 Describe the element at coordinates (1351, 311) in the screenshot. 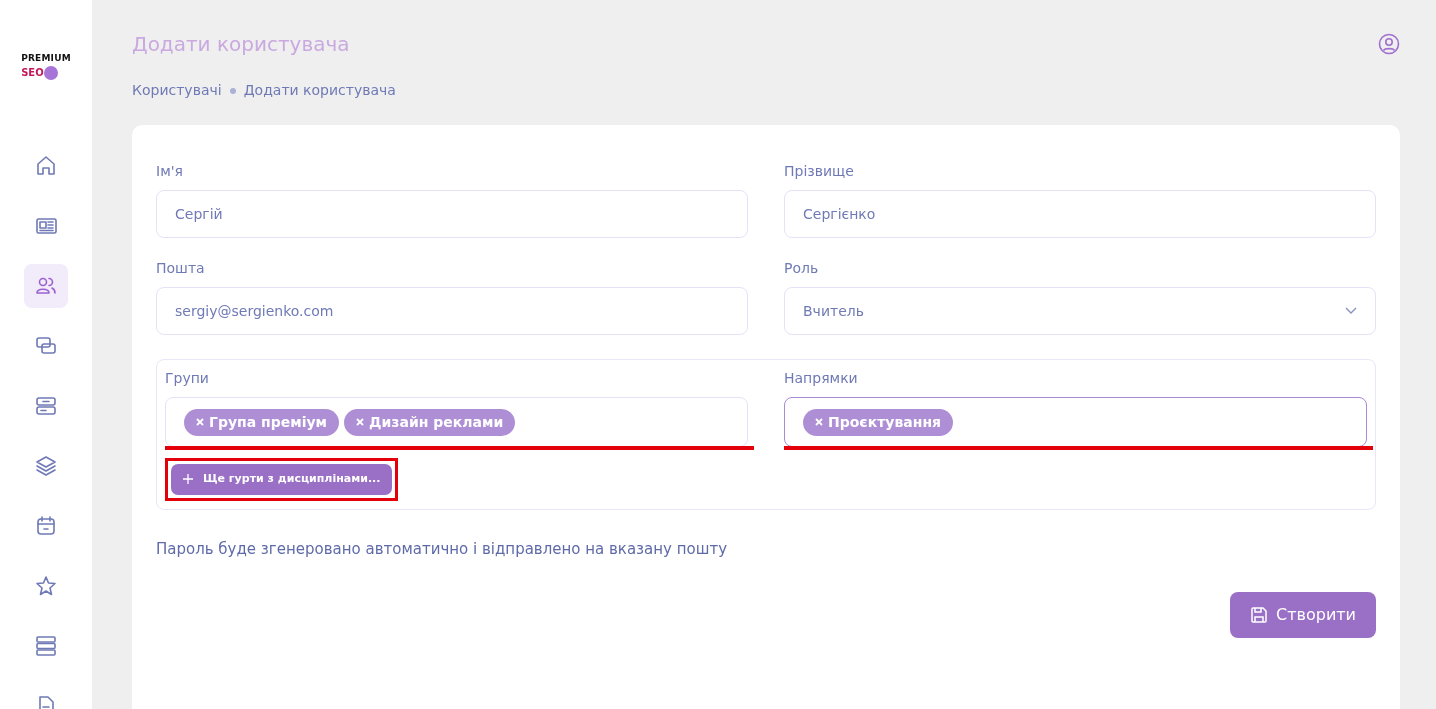

I see `chevron-down-icon` at that location.